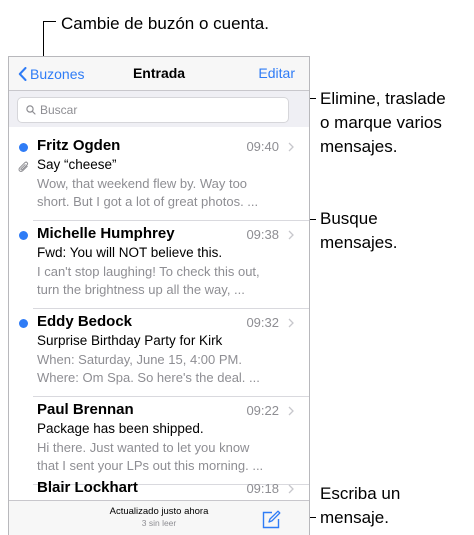 This screenshot has height=535, width=474. I want to click on message-subject: Say “cheese”, so click(77, 164).